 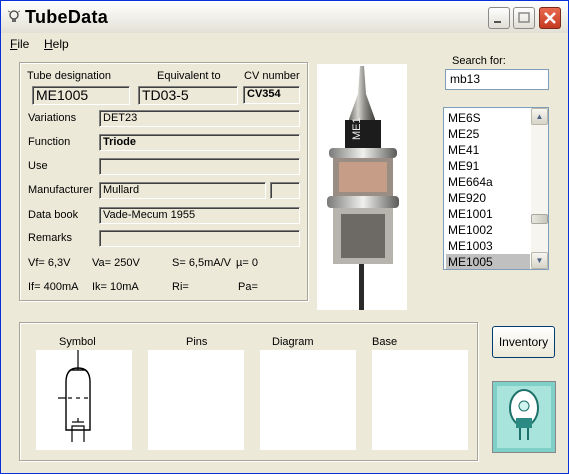 I want to click on equivalent-label: Equivalent to, so click(x=189, y=76).